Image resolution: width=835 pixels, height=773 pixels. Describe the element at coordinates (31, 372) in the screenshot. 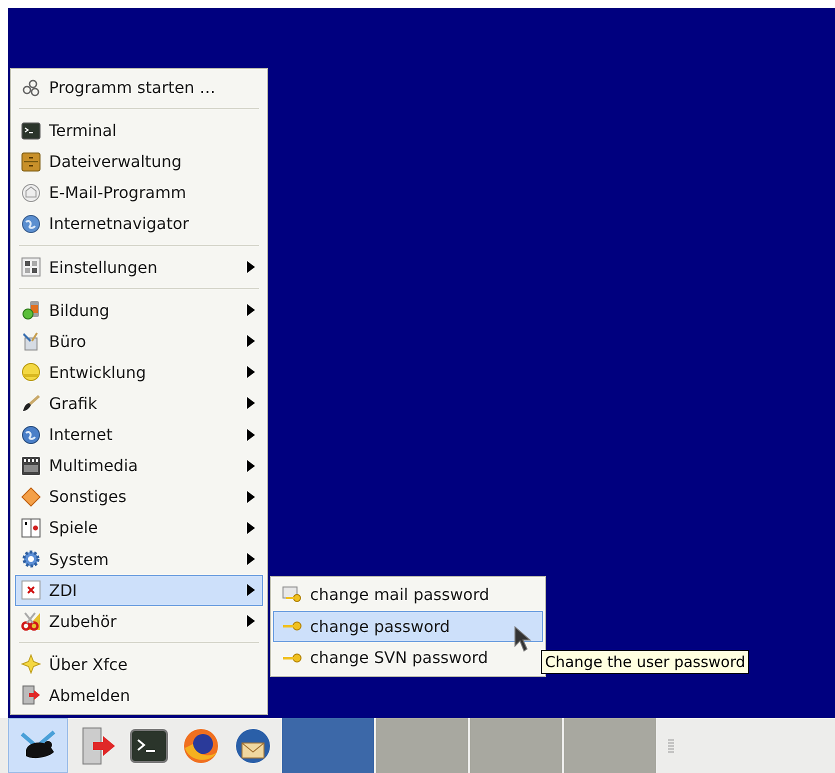

I see `helmet-icon` at that location.